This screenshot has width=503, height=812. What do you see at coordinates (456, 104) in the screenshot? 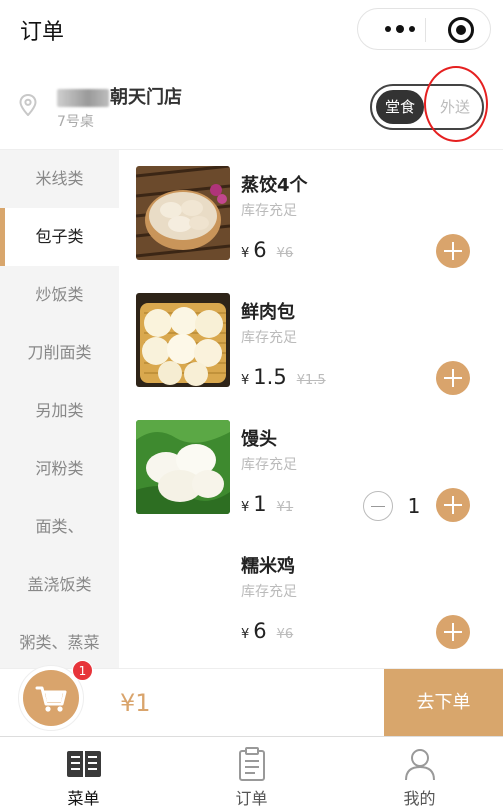
I see `annotation-circle` at bounding box center [456, 104].